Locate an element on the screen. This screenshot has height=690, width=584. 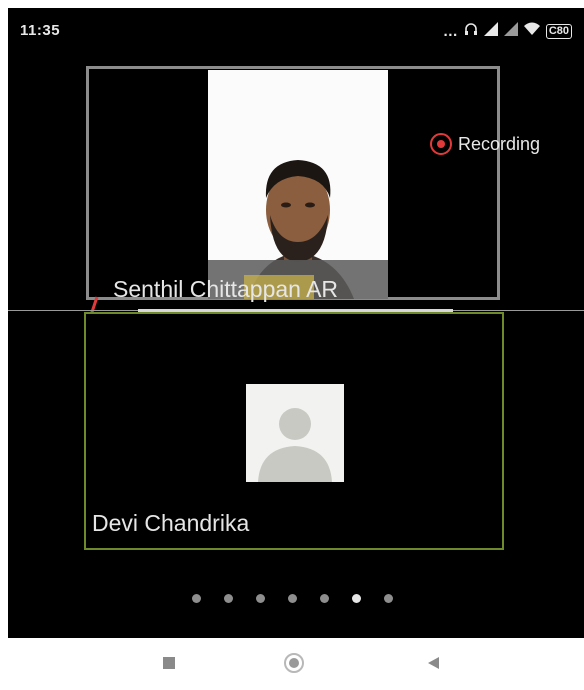
participant-video-image is located at coordinates (298, 184).